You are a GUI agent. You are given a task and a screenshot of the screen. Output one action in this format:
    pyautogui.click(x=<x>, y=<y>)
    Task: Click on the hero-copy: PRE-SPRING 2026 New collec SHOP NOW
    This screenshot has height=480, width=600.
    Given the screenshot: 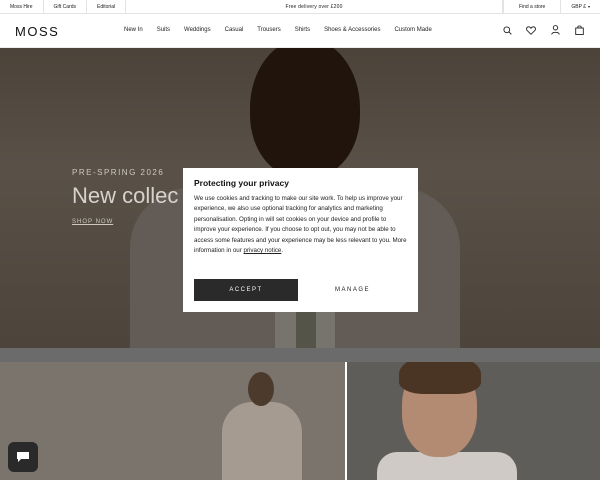 What is the action you would take?
    pyautogui.click(x=125, y=198)
    